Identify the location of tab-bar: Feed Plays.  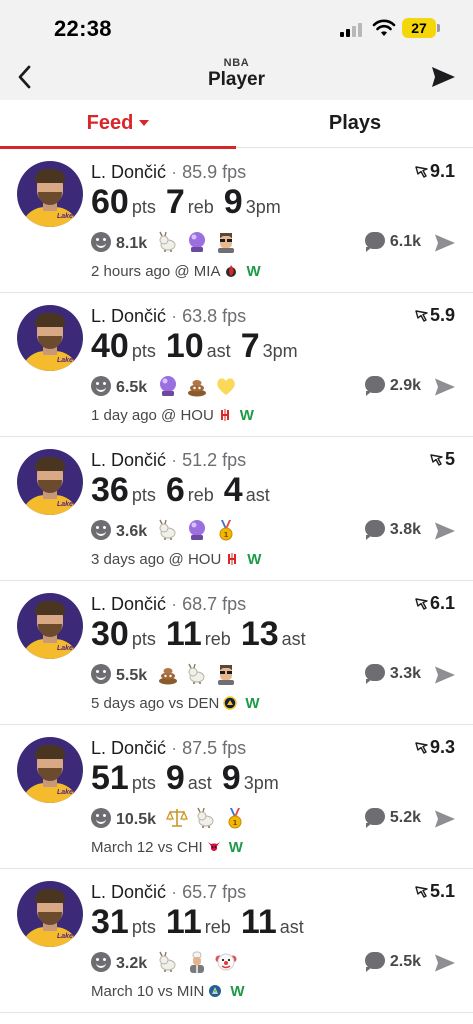
(236, 124).